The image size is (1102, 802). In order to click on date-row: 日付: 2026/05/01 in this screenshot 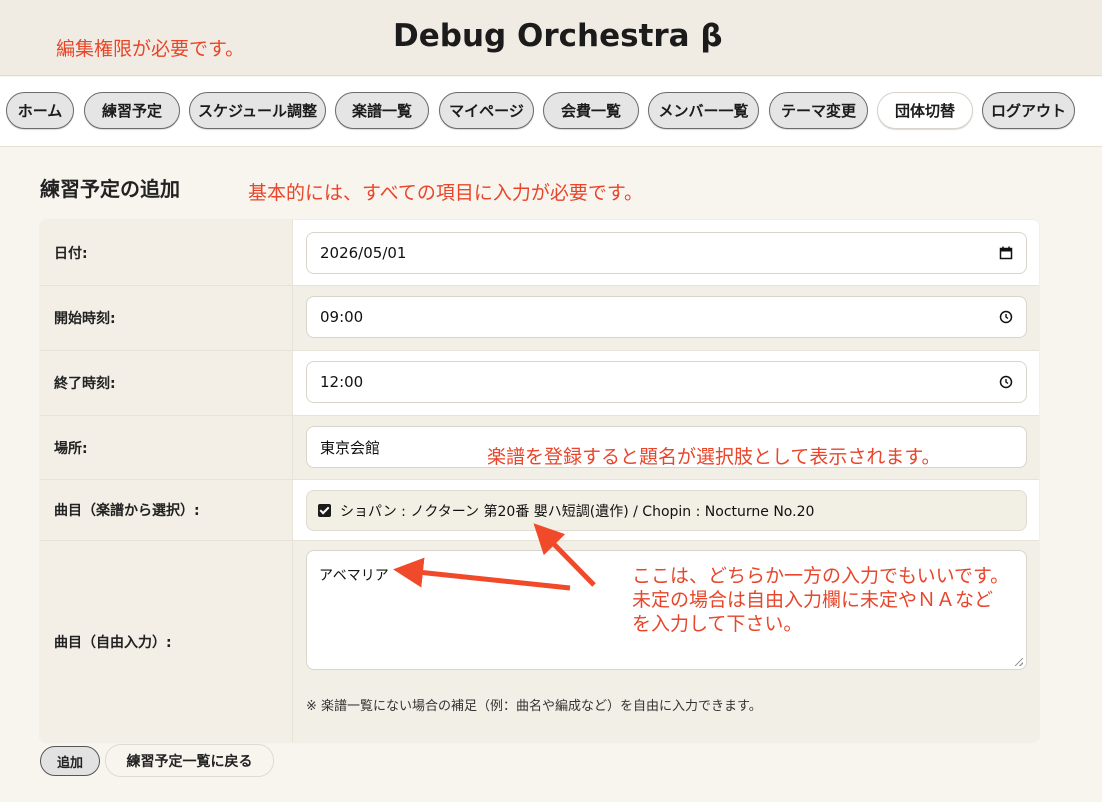, I will do `click(539, 253)`.